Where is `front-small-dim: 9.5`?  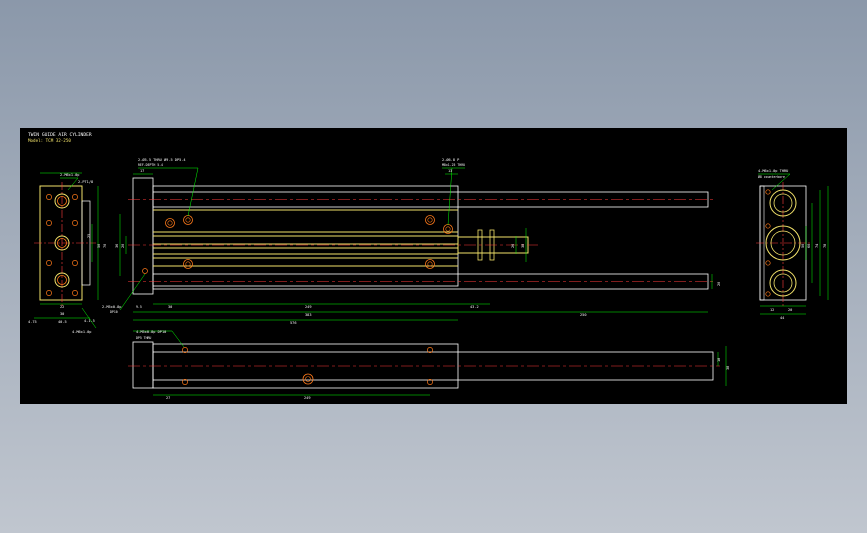 front-small-dim: 9.5 is located at coordinates (139, 307).